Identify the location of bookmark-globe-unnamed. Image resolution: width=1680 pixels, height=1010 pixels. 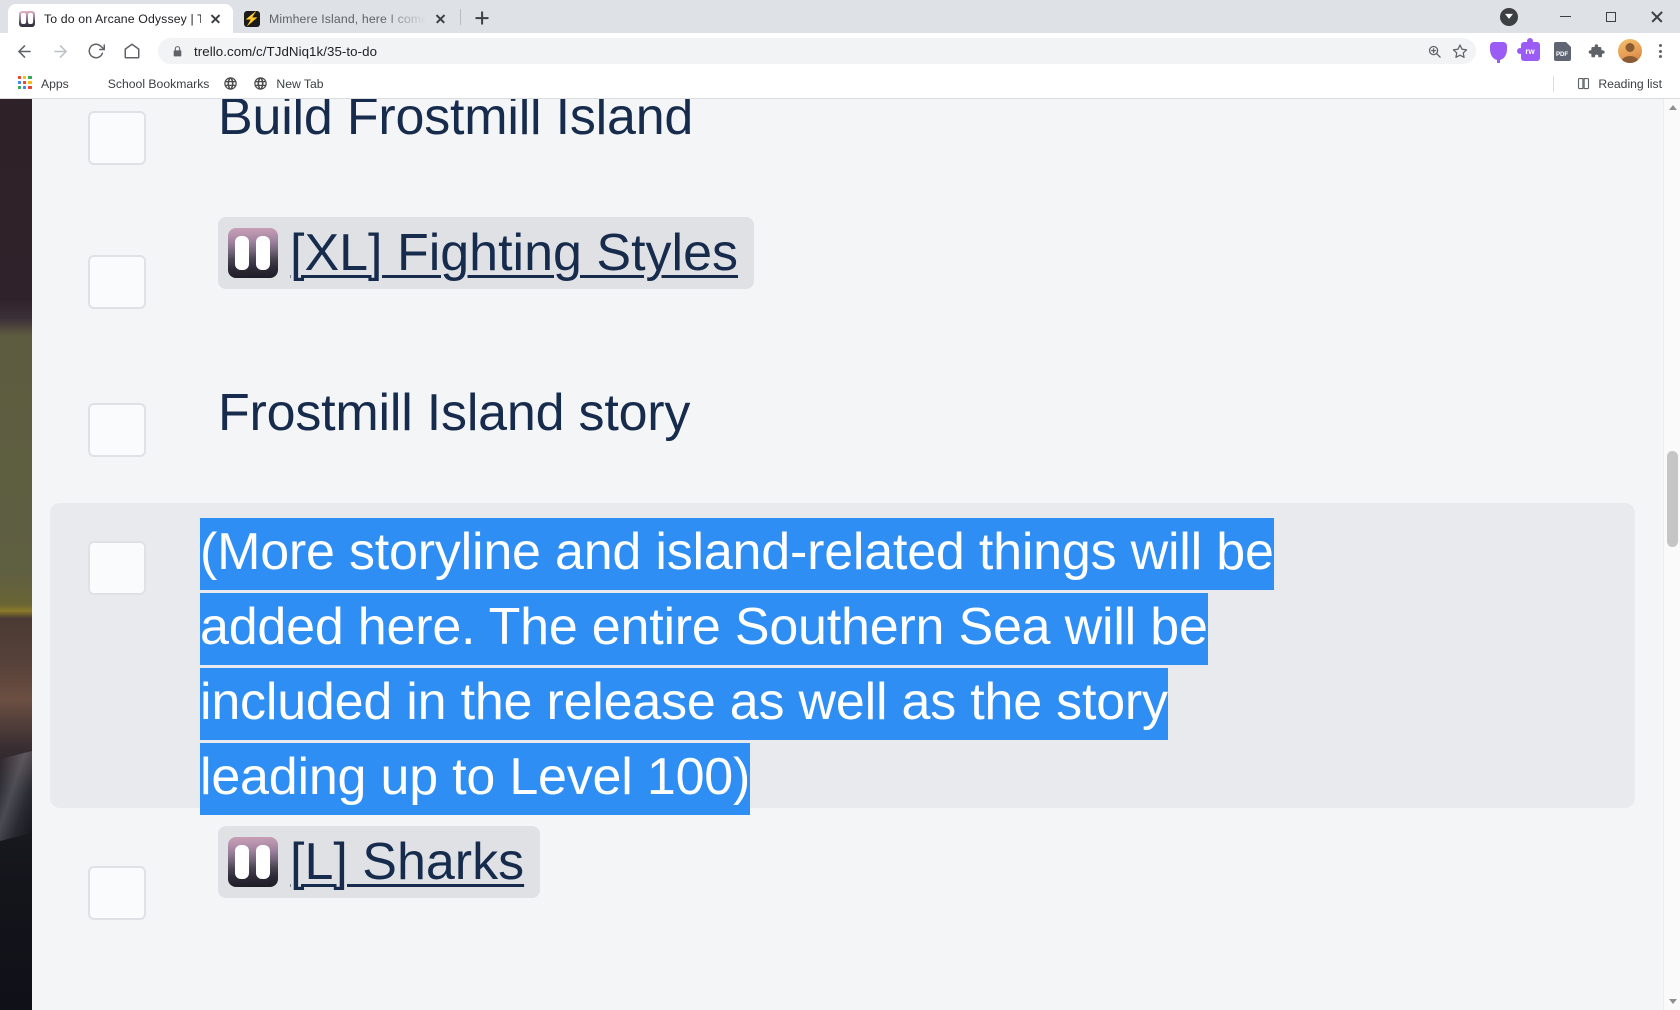
(231, 84).